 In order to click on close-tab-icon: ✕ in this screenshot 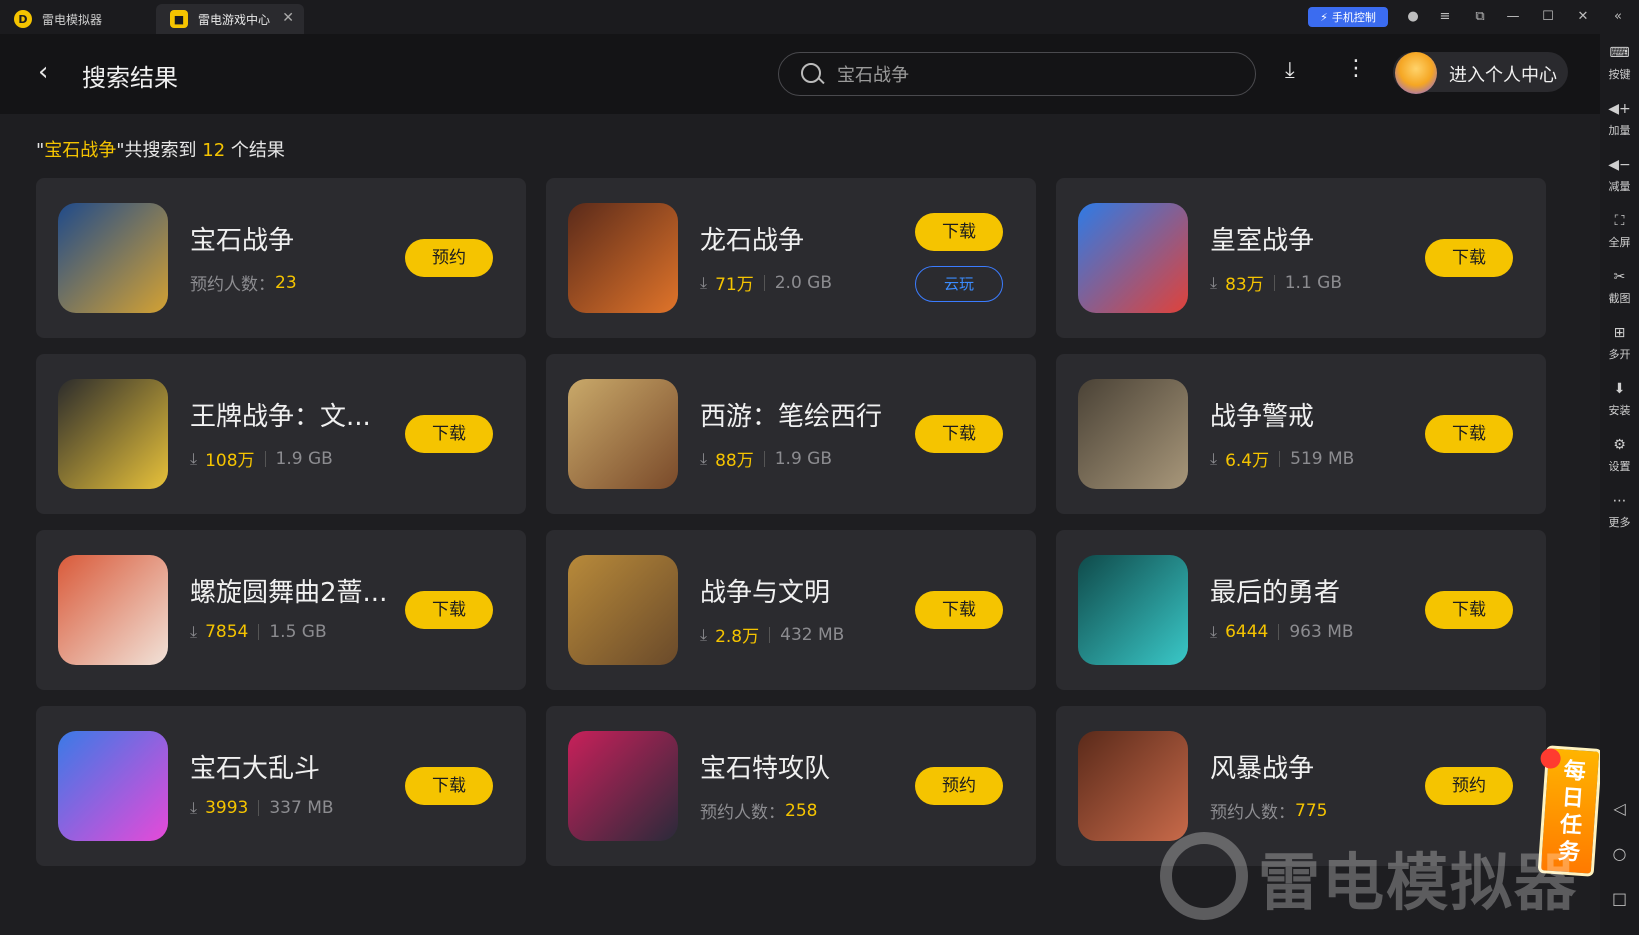, I will do `click(288, 18)`.